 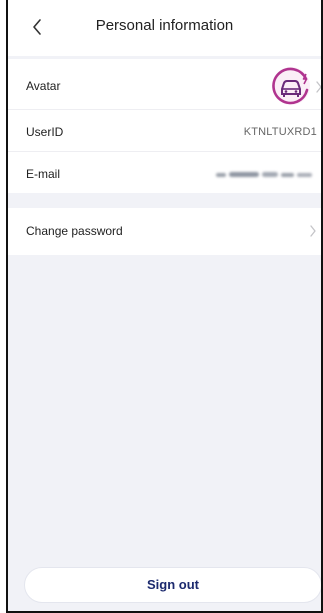 I want to click on car-charging-icon, so click(x=291, y=86).